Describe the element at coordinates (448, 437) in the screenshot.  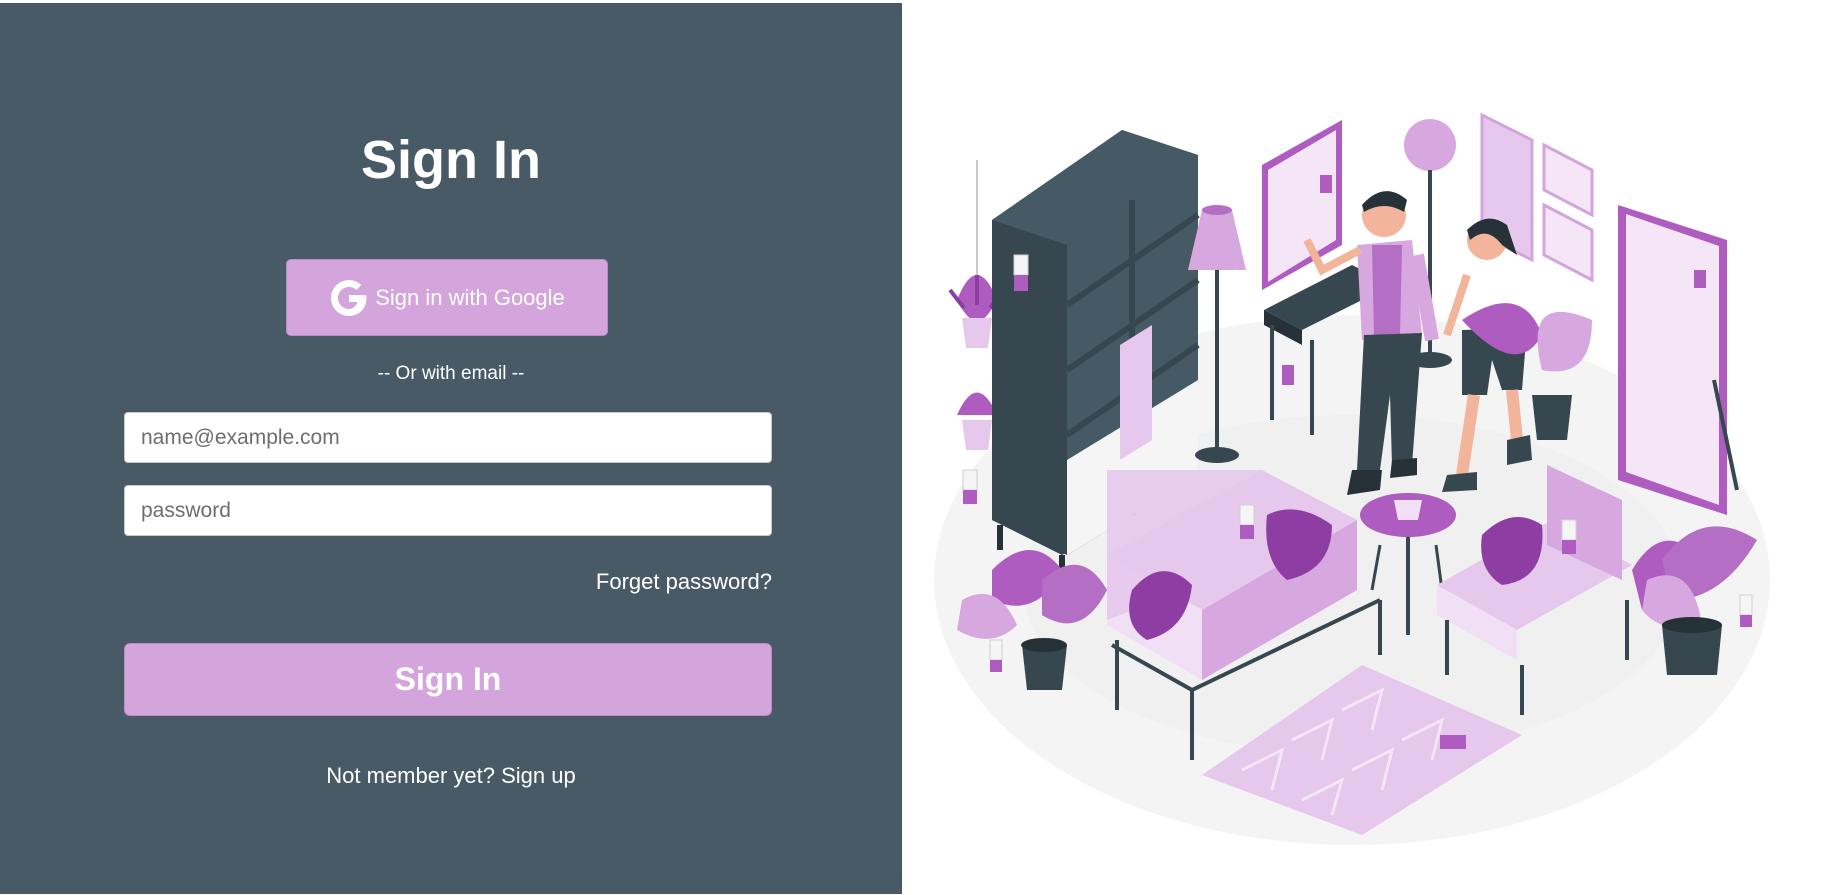
I see `email-input` at that location.